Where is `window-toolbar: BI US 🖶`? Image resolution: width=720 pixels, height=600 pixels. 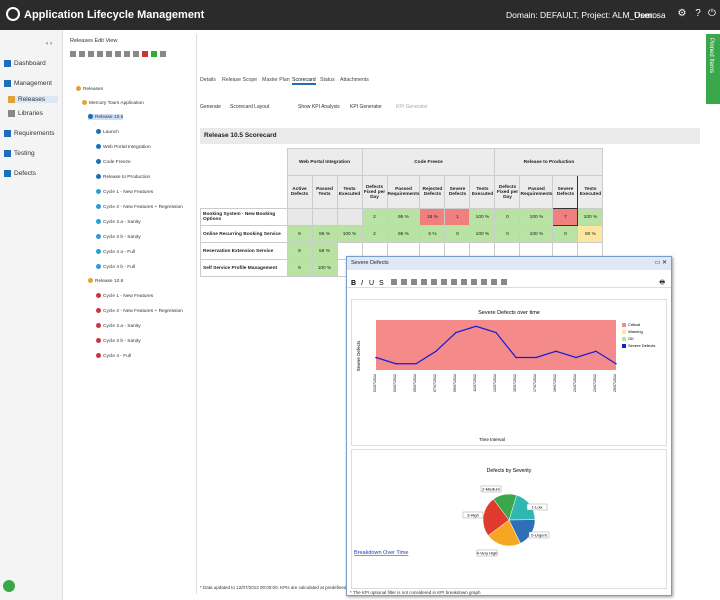 window-toolbar: BI US 🖶 is located at coordinates (509, 282).